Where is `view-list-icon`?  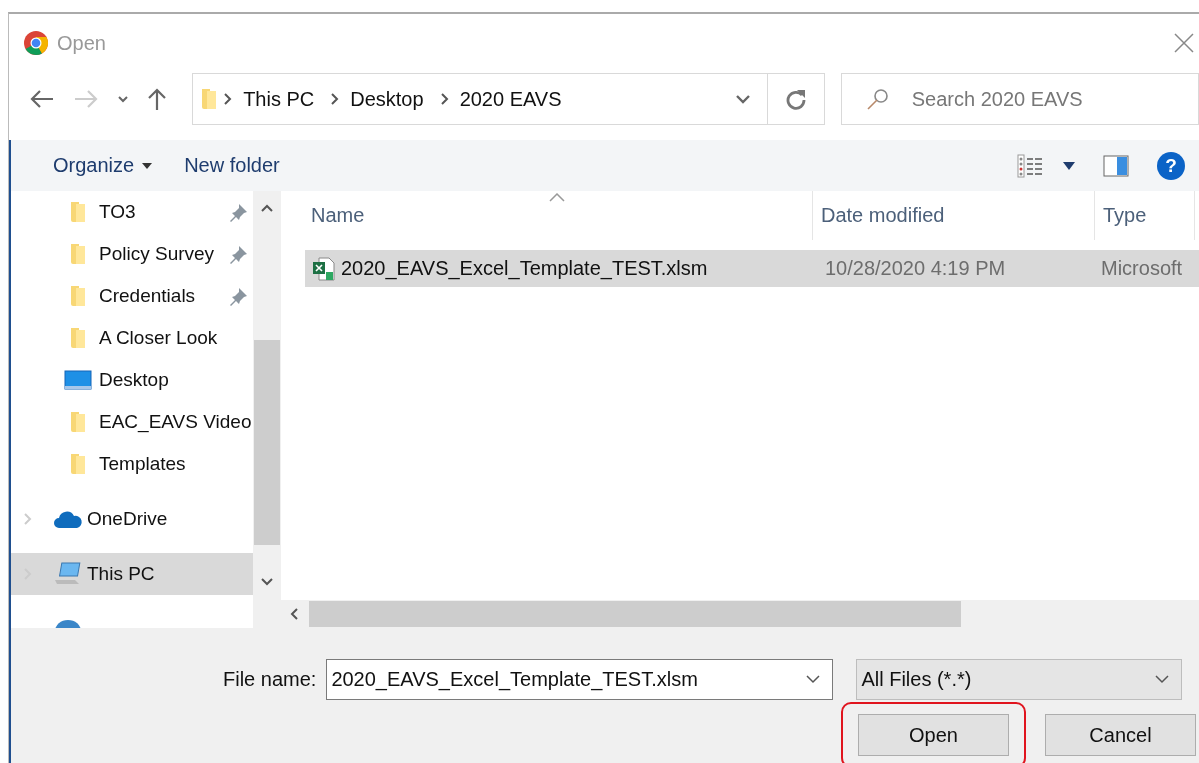 view-list-icon is located at coordinates (1030, 165).